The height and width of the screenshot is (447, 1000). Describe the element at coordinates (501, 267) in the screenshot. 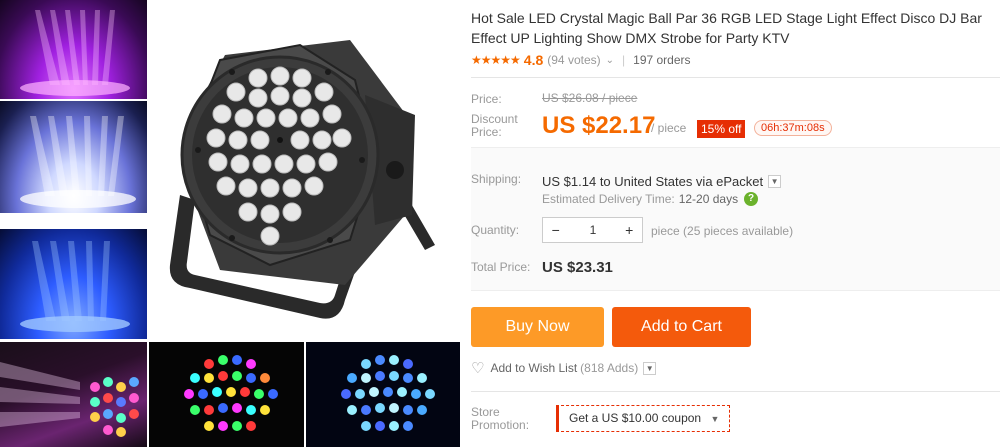

I see `total-price-label: Total Price:` at that location.